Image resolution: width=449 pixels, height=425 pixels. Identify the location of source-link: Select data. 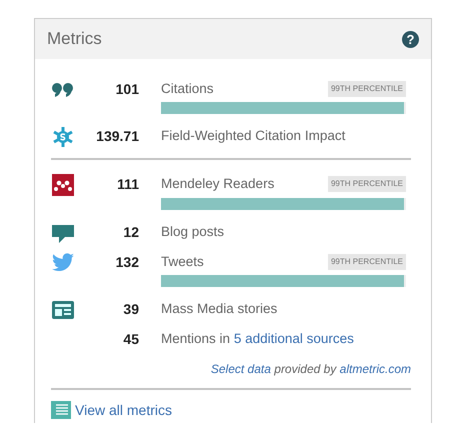
(240, 369).